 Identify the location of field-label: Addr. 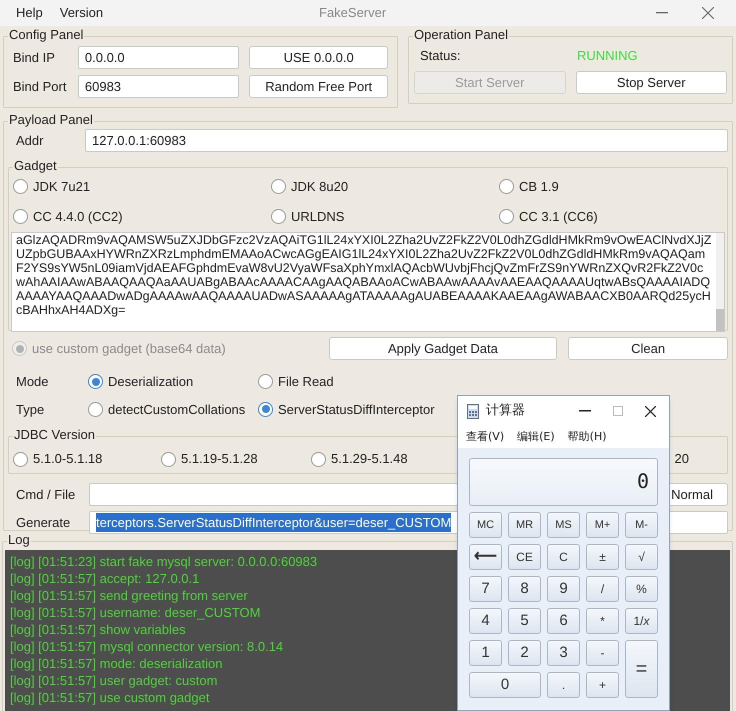
(29, 141).